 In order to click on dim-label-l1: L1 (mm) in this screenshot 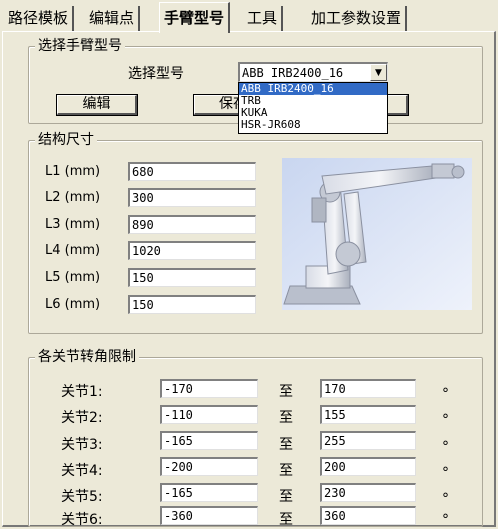, I will do `click(73, 171)`.